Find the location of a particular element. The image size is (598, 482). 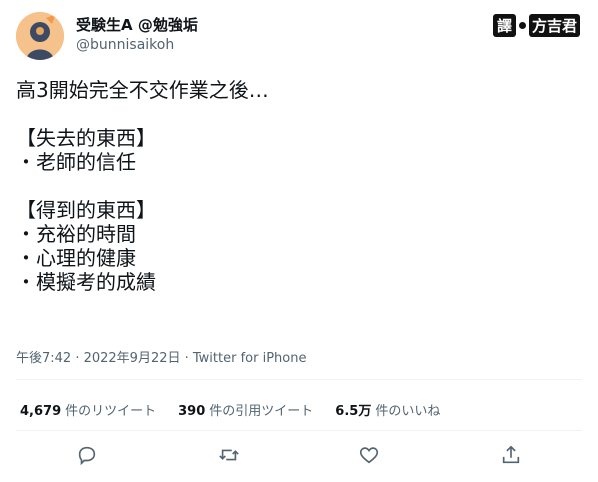

display-name: 受験生A @勉強垢 is located at coordinates (137, 24).